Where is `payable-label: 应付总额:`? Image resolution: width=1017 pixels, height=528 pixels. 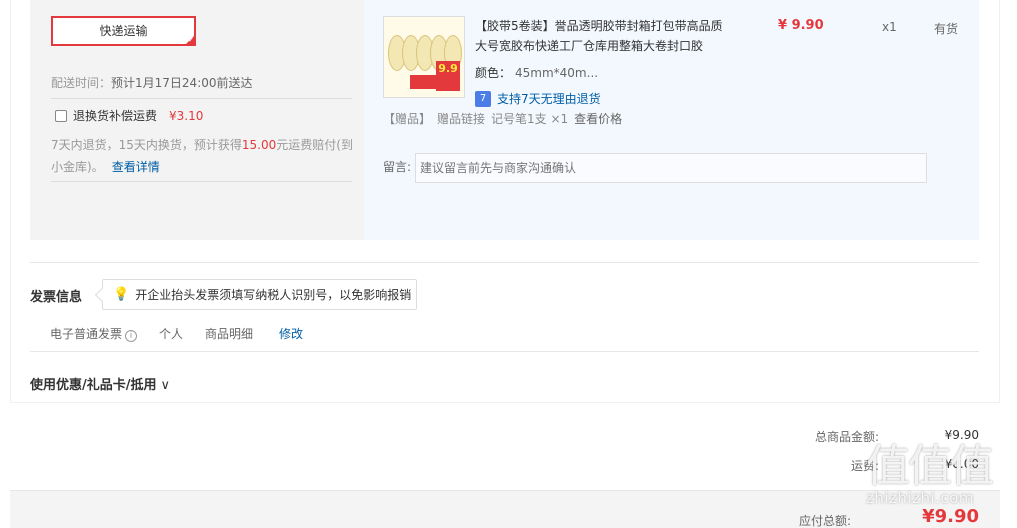 payable-label: 应付总额: is located at coordinates (824, 521).